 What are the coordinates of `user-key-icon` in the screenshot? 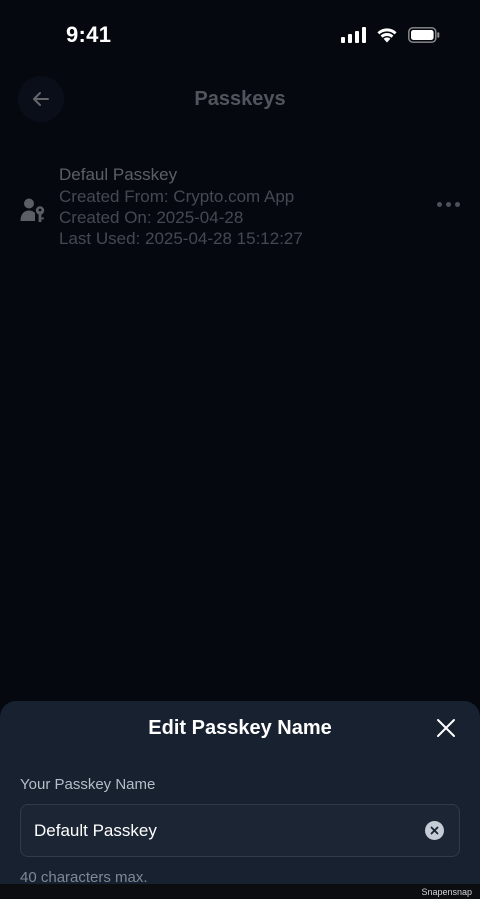 It's located at (33, 212).